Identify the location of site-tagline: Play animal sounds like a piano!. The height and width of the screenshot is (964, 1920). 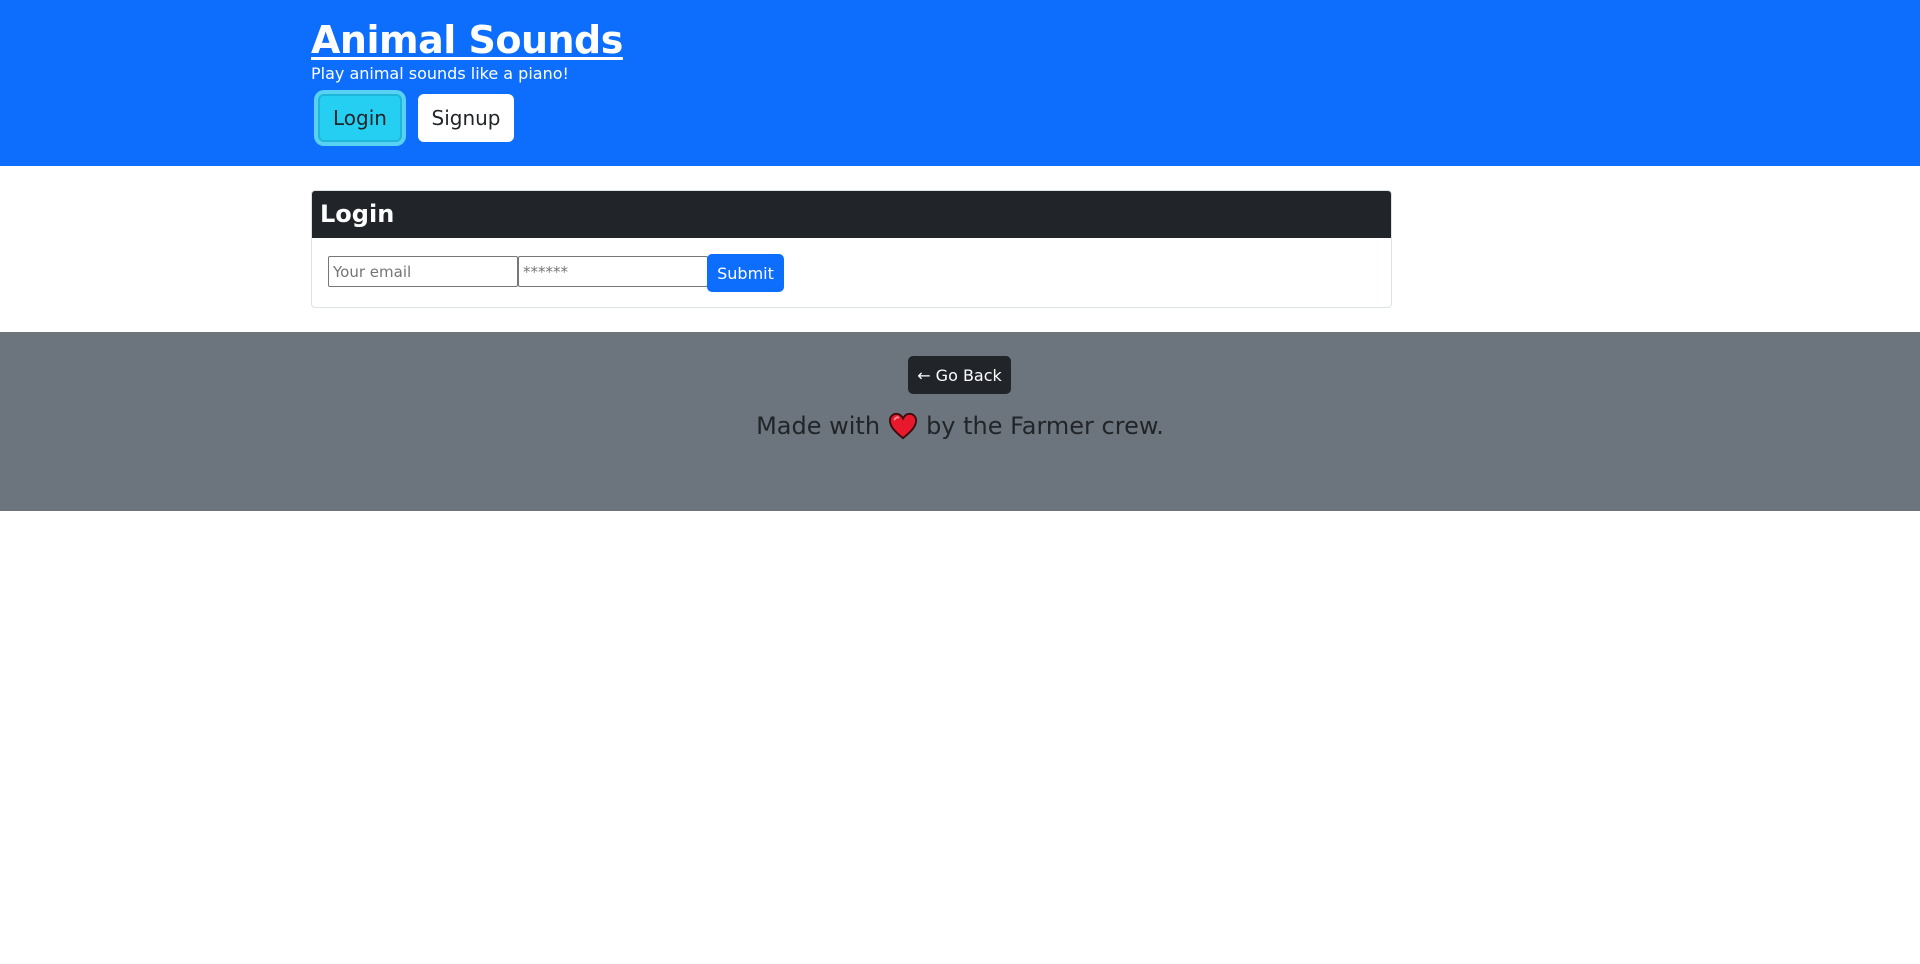
(440, 73).